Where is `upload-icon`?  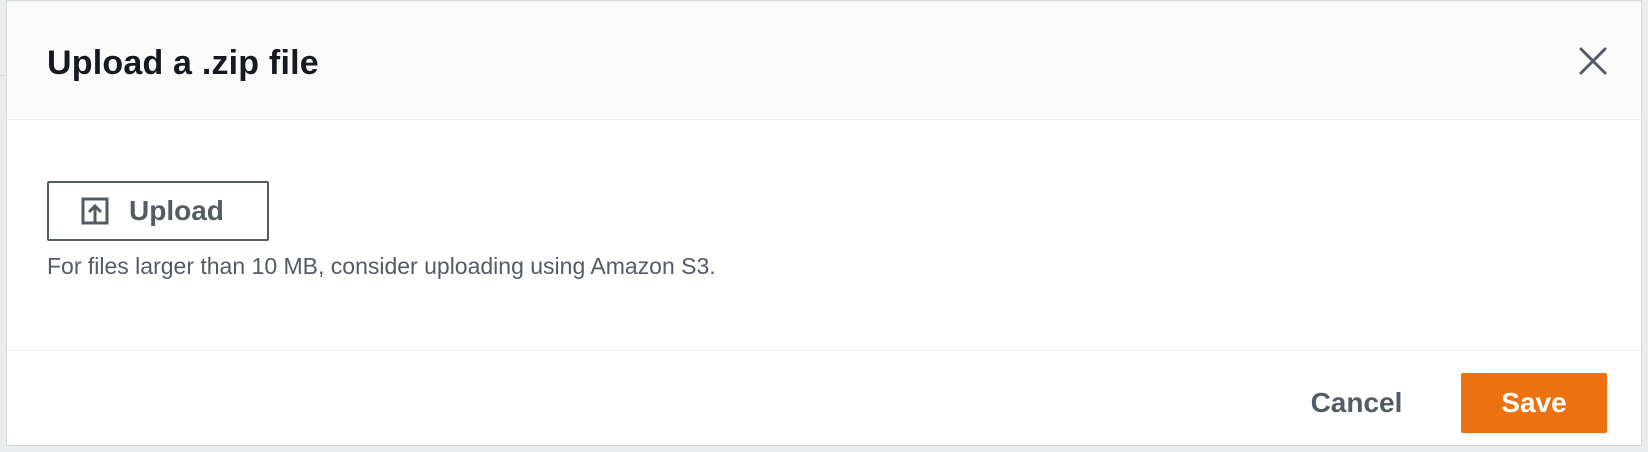
upload-icon is located at coordinates (95, 211).